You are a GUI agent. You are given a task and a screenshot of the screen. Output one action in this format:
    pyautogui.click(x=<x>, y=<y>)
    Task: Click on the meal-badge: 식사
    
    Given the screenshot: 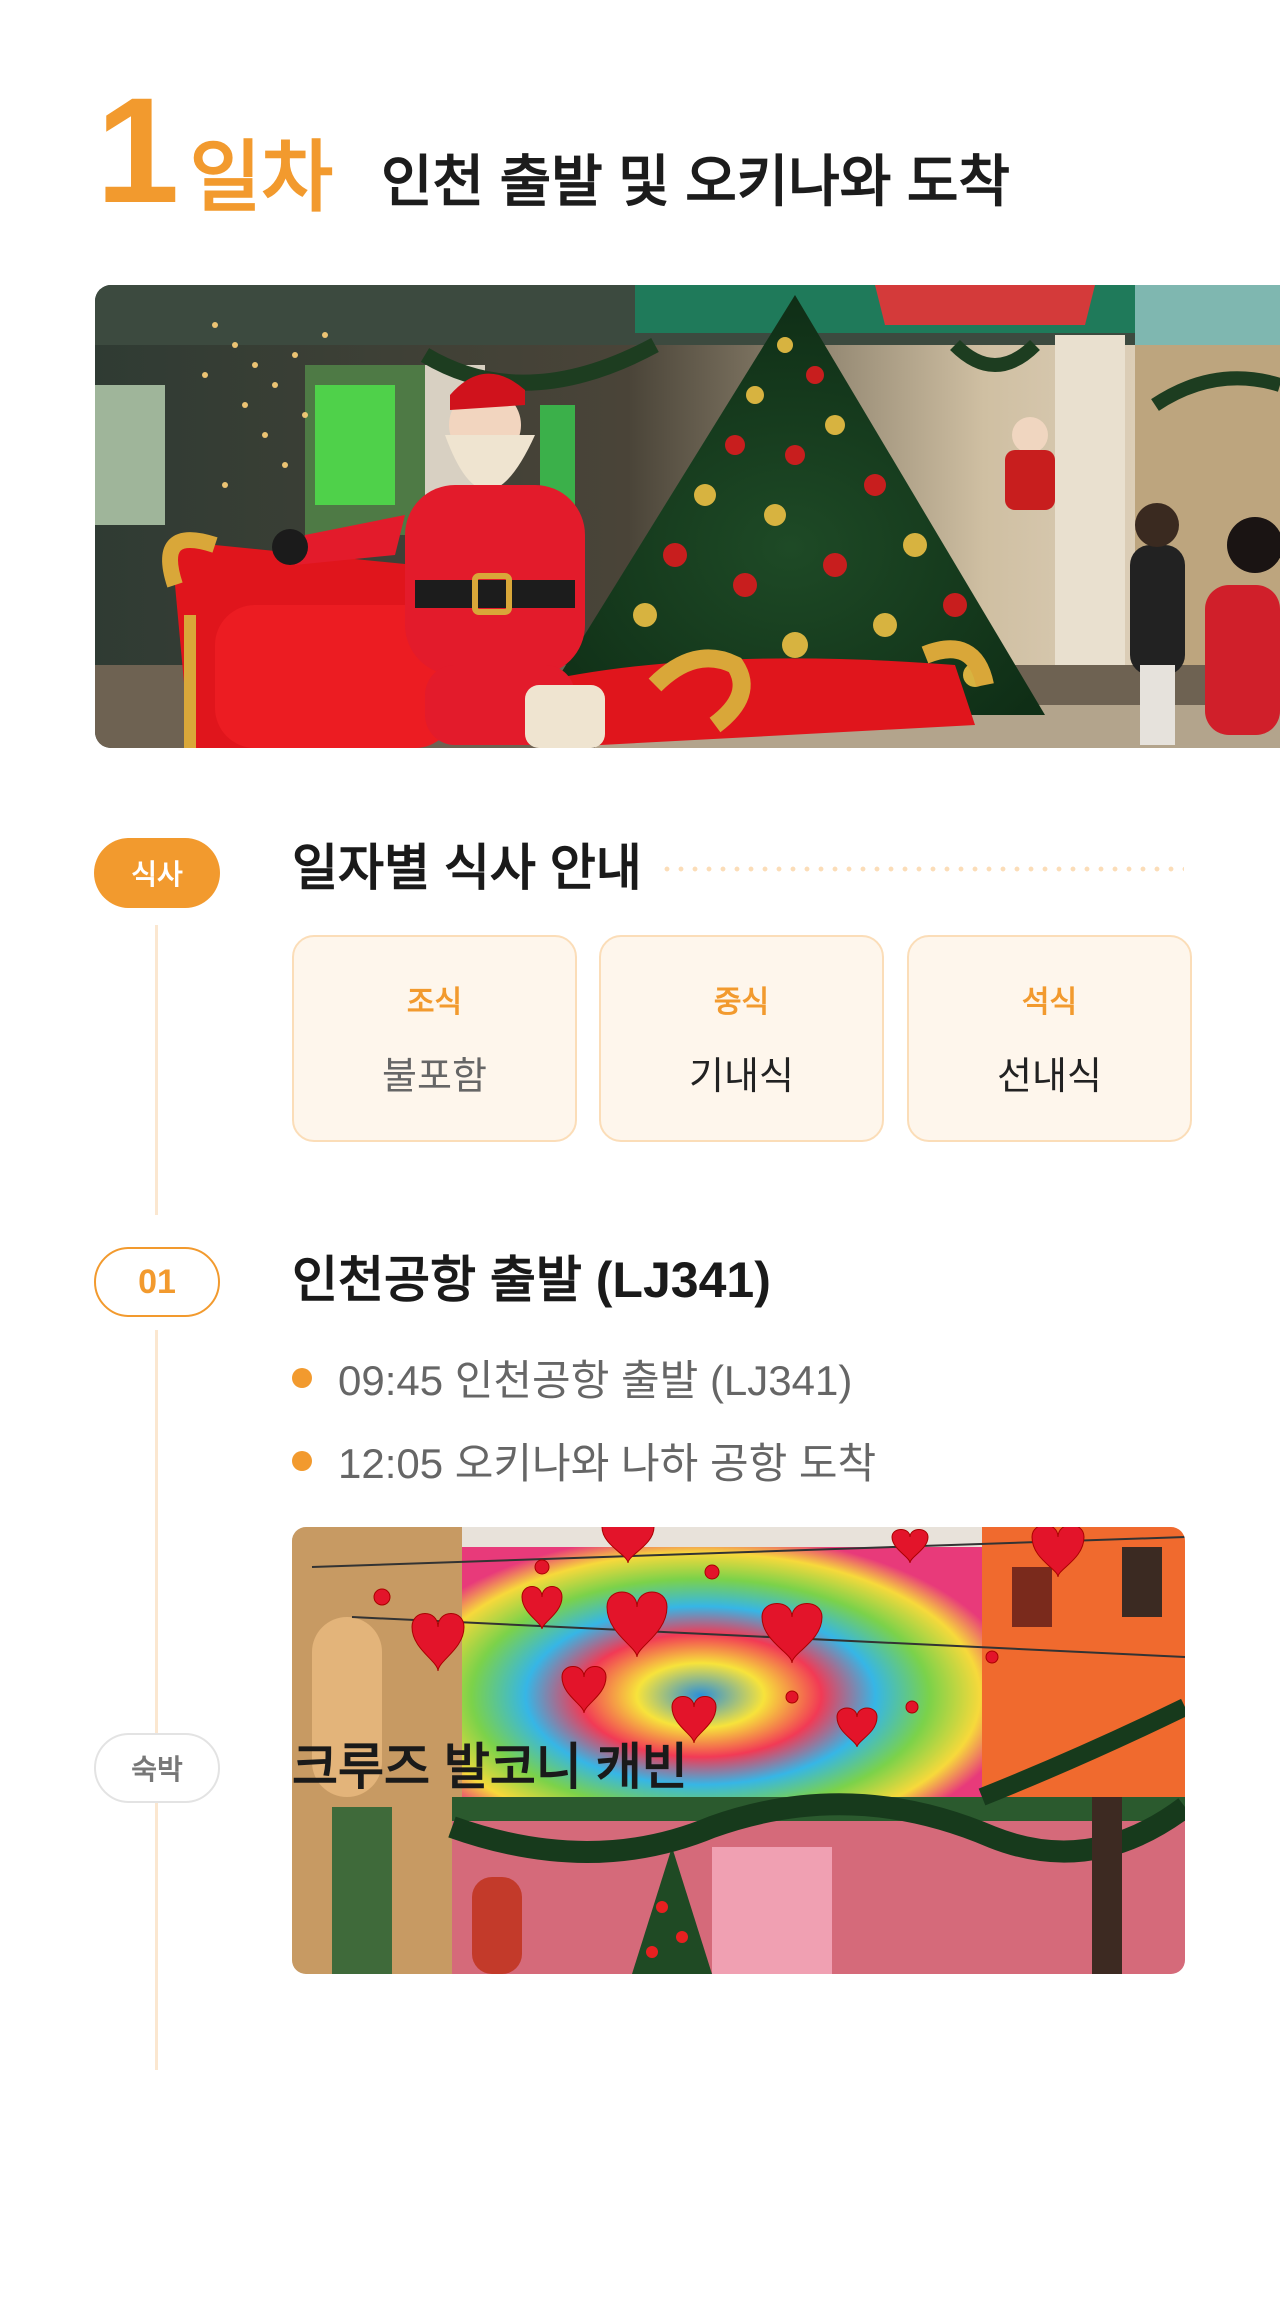 What is the action you would take?
    pyautogui.click(x=157, y=873)
    